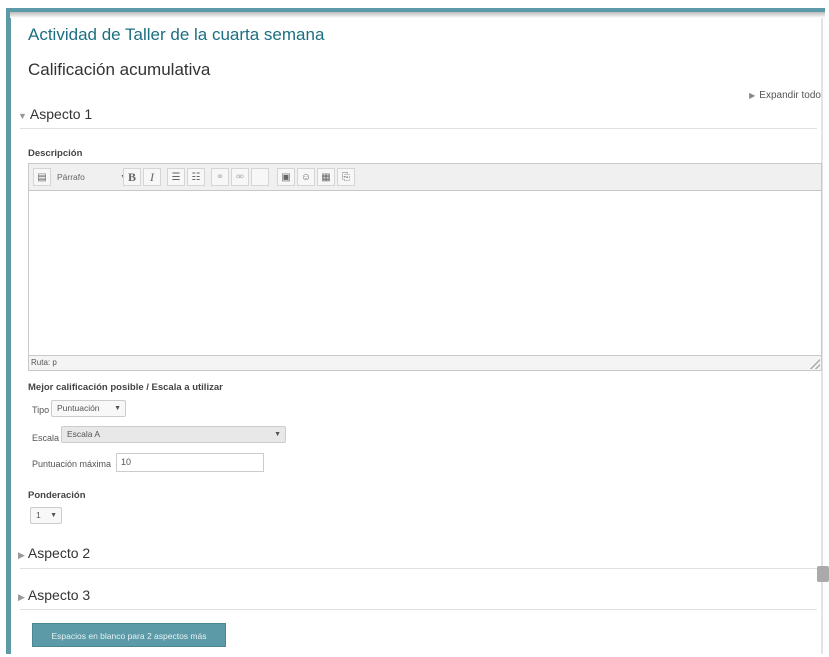 The width and height of the screenshot is (829, 657). I want to click on aspect-3-label: Aspecto 3, so click(59, 595).